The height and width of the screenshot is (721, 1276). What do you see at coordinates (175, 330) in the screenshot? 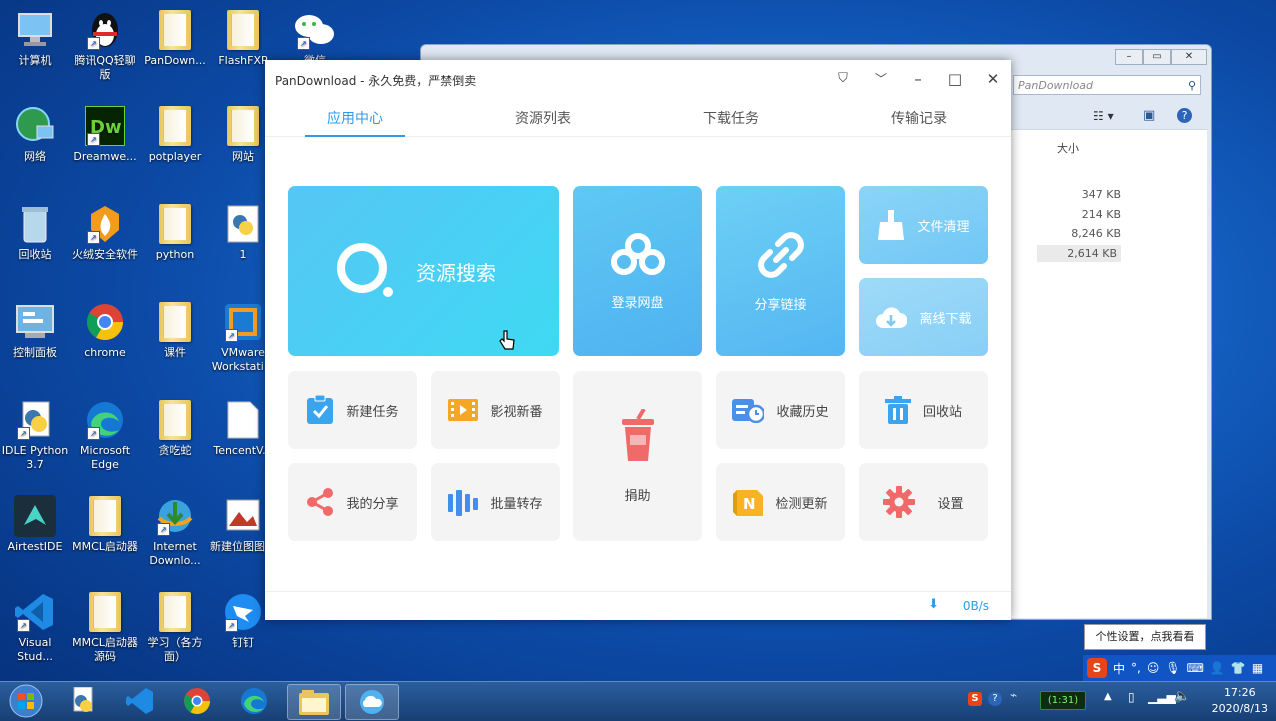
I see `desktop-icon-courseware: 课件` at bounding box center [175, 330].